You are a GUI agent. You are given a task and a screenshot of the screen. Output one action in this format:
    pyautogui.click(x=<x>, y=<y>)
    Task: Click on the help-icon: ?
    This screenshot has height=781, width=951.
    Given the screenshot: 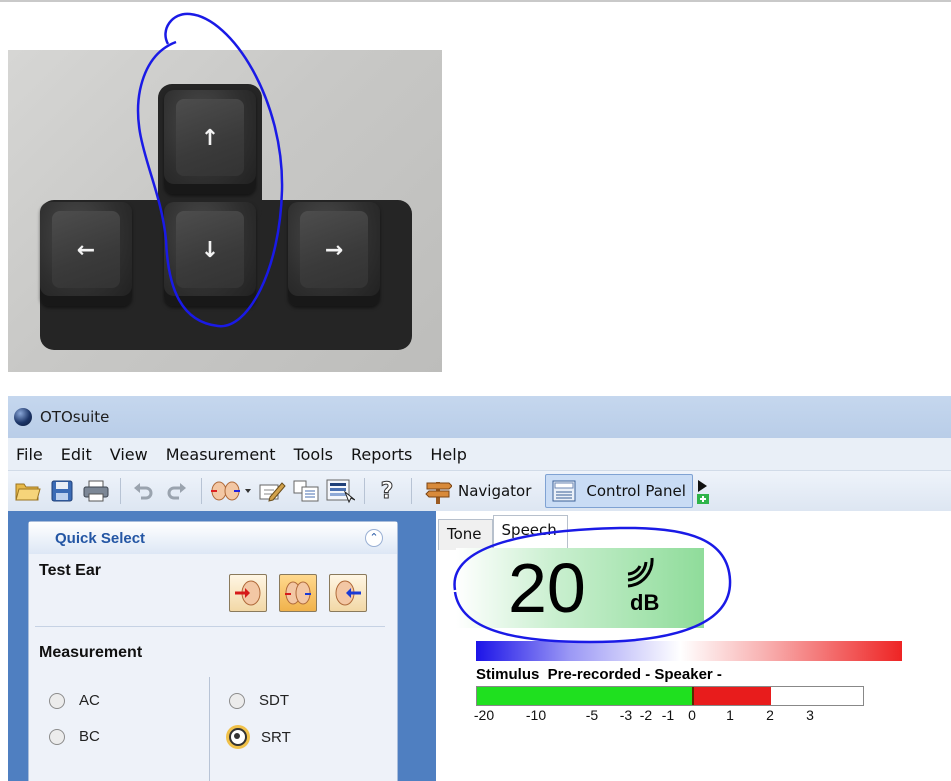 What is the action you would take?
    pyautogui.click(x=387, y=492)
    